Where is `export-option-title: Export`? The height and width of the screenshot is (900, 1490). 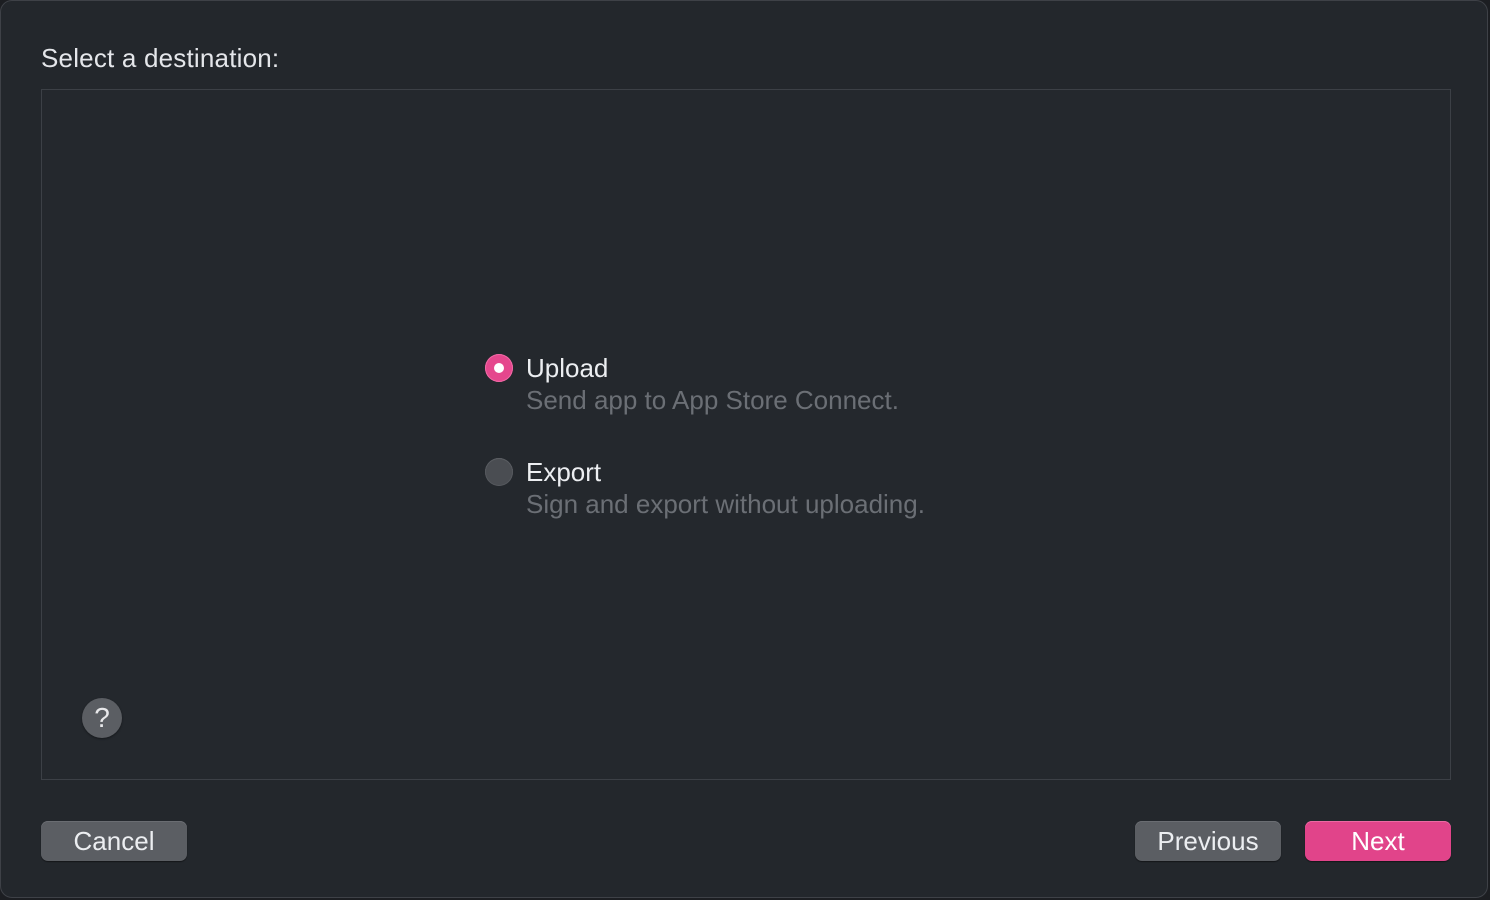 export-option-title: Export is located at coordinates (564, 472).